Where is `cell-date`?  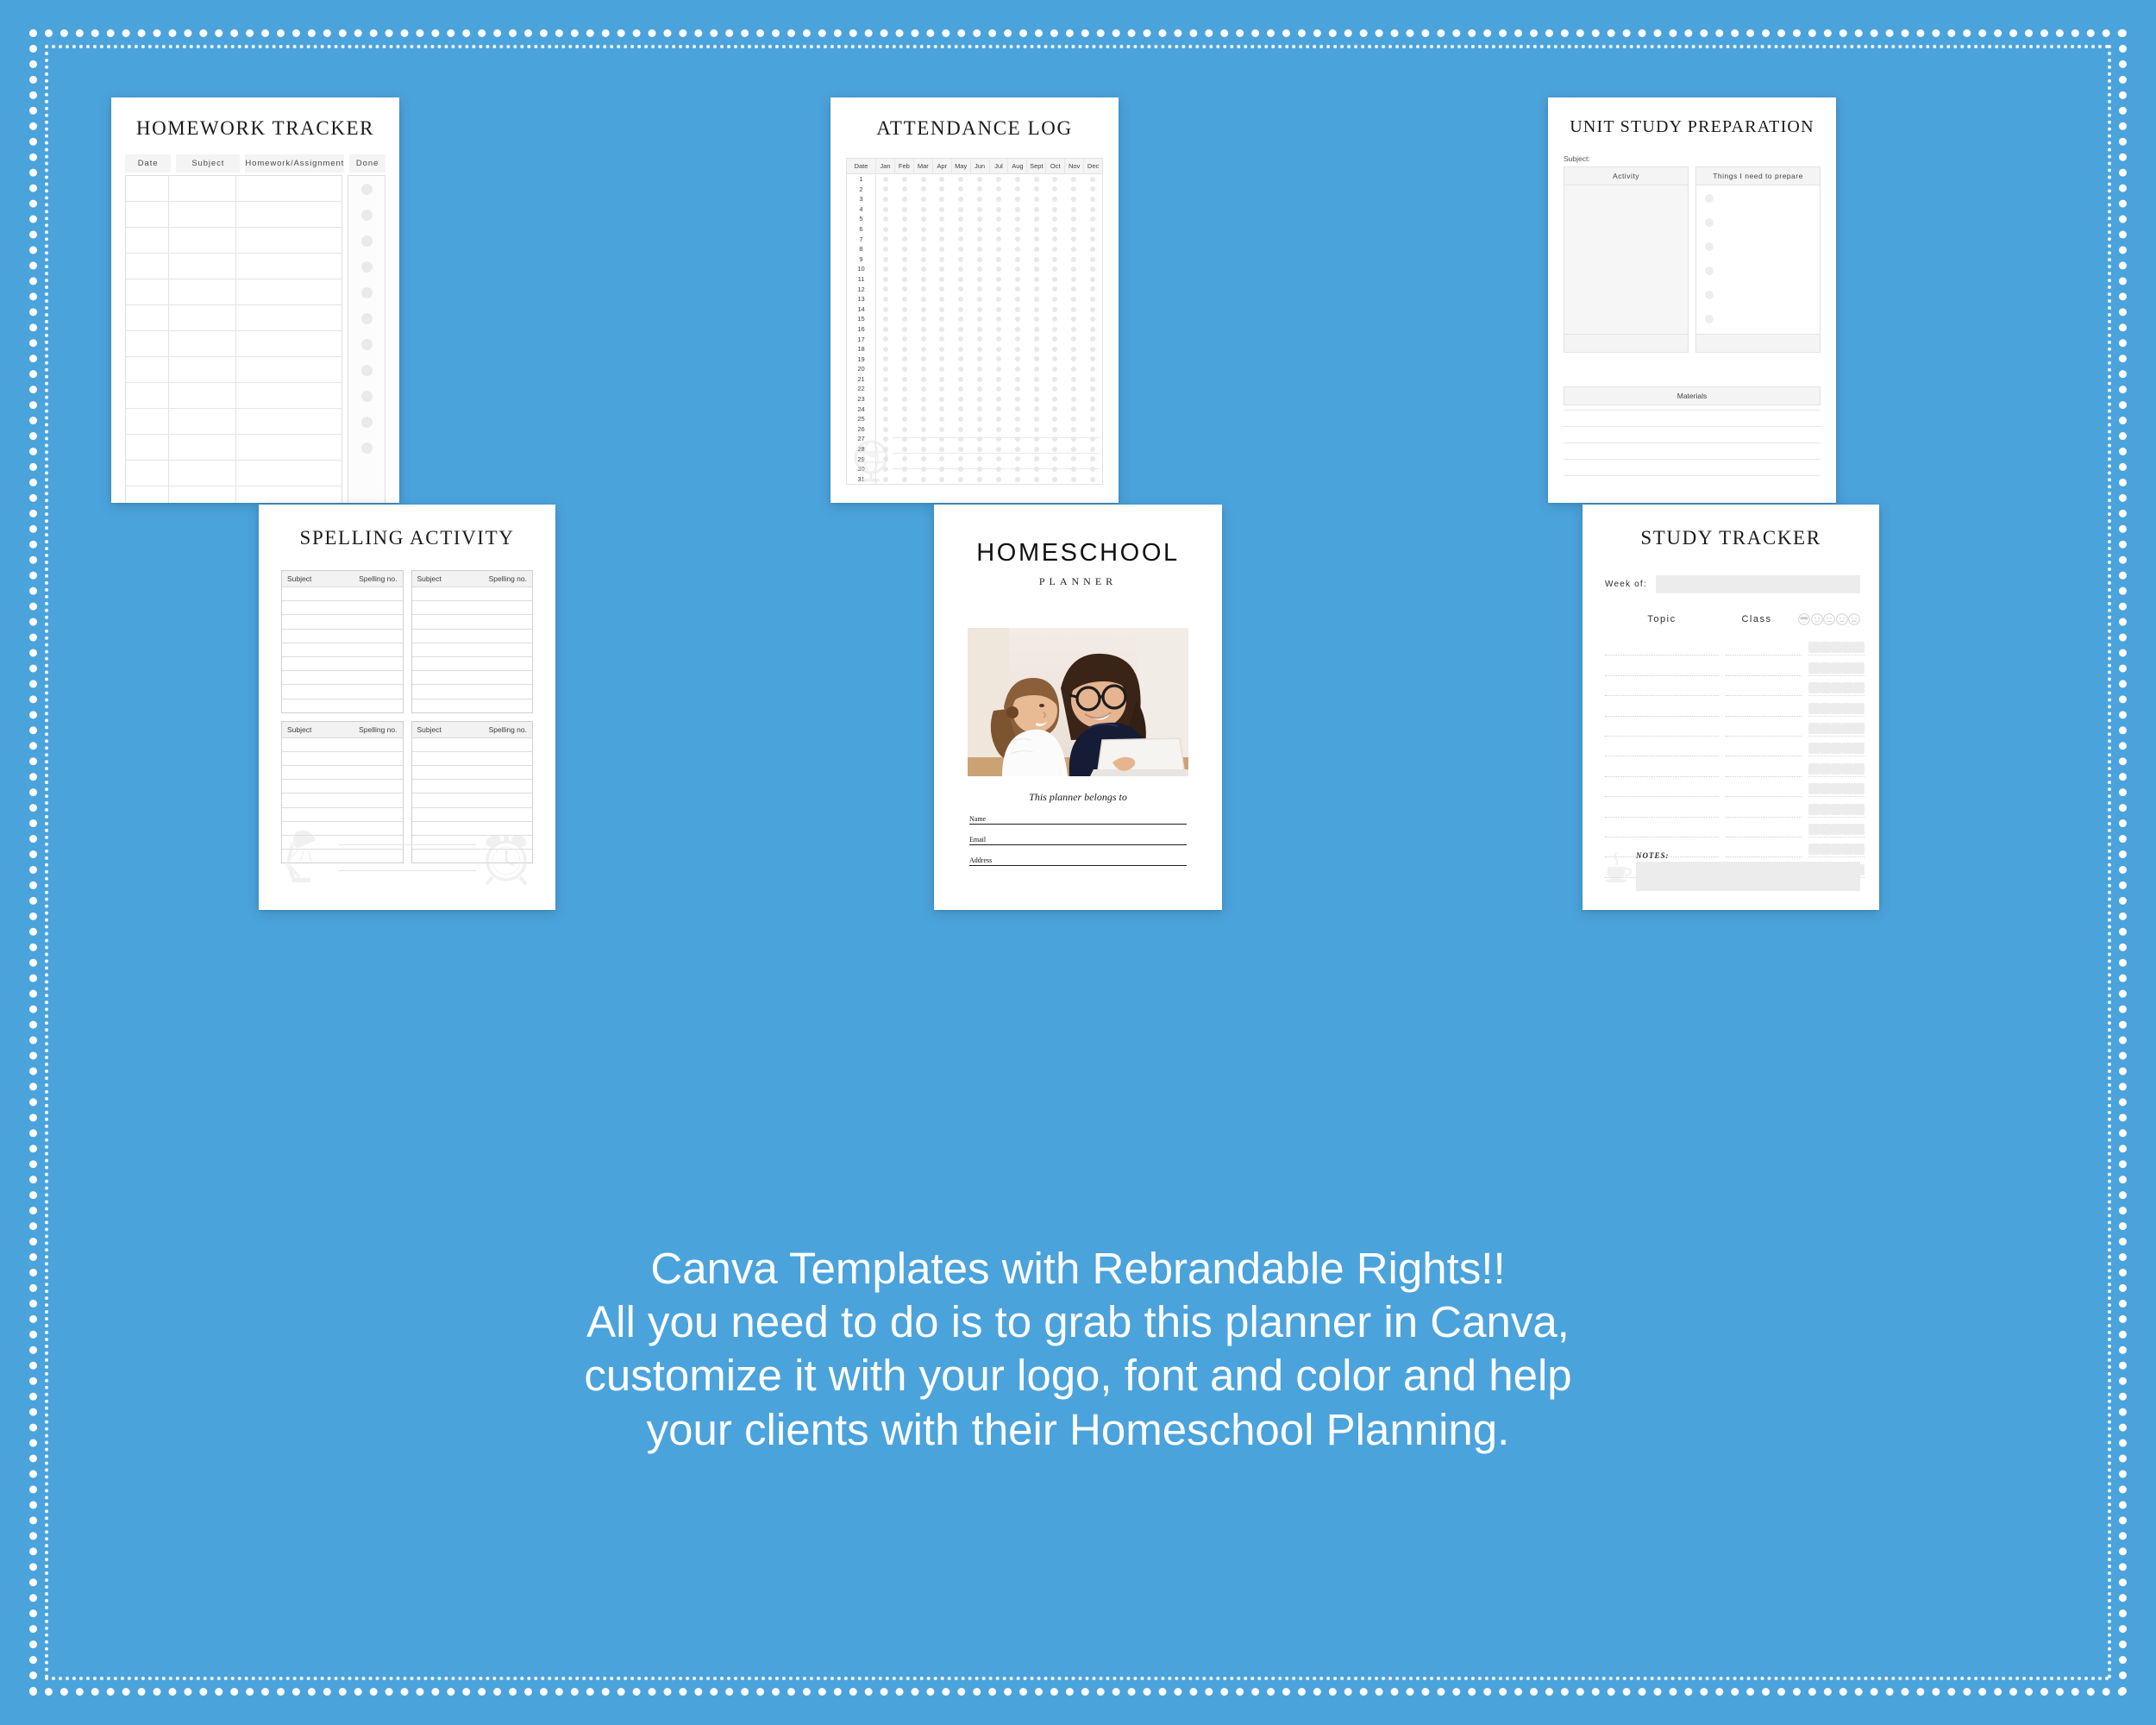 cell-date is located at coordinates (147, 291).